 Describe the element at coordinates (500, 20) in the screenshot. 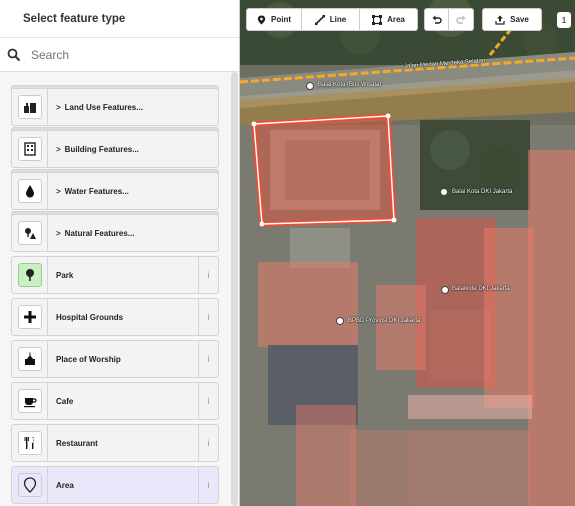

I see `upload-icon` at that location.